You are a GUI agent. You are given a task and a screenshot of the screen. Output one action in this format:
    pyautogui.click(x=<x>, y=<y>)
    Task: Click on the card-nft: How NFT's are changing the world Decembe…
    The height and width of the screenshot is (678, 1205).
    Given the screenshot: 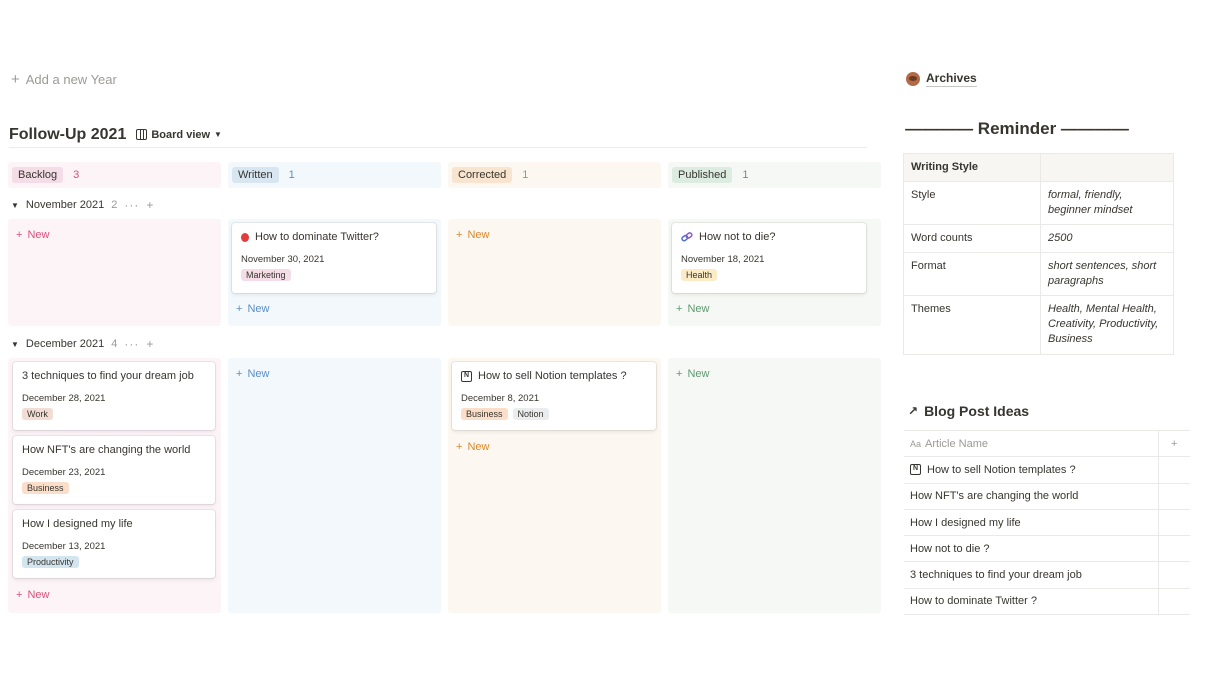 What is the action you would take?
    pyautogui.click(x=114, y=470)
    